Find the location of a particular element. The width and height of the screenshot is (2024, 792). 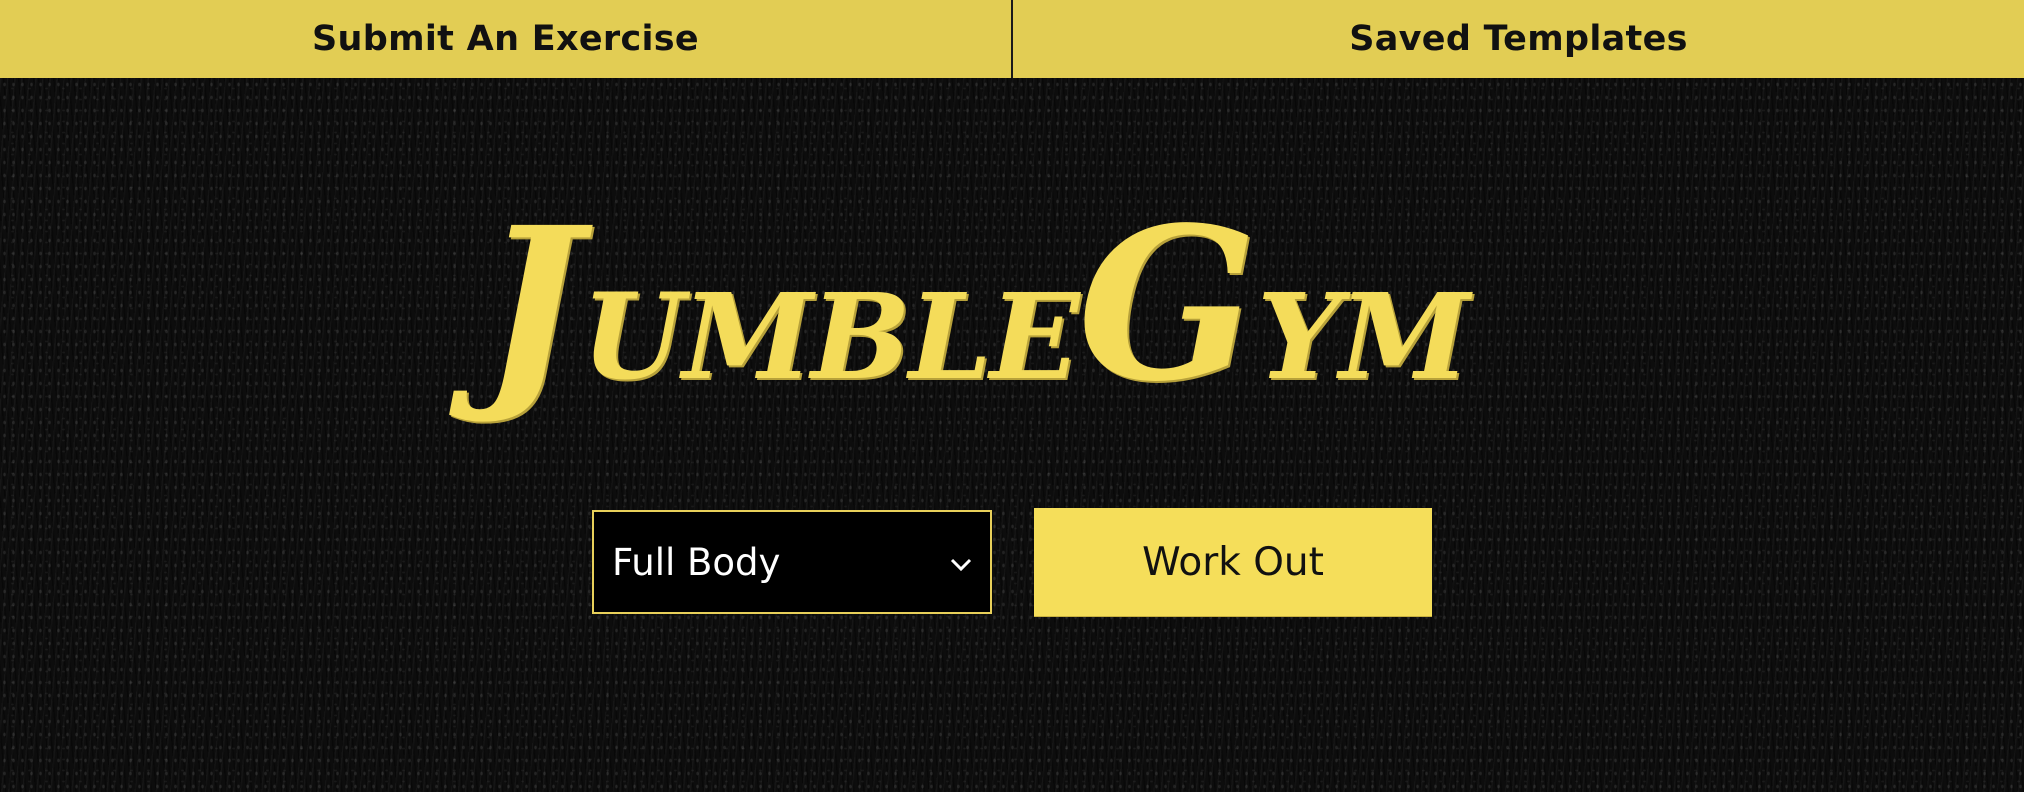

logo-letters-umble: UMBLE is located at coordinates (830, 336).